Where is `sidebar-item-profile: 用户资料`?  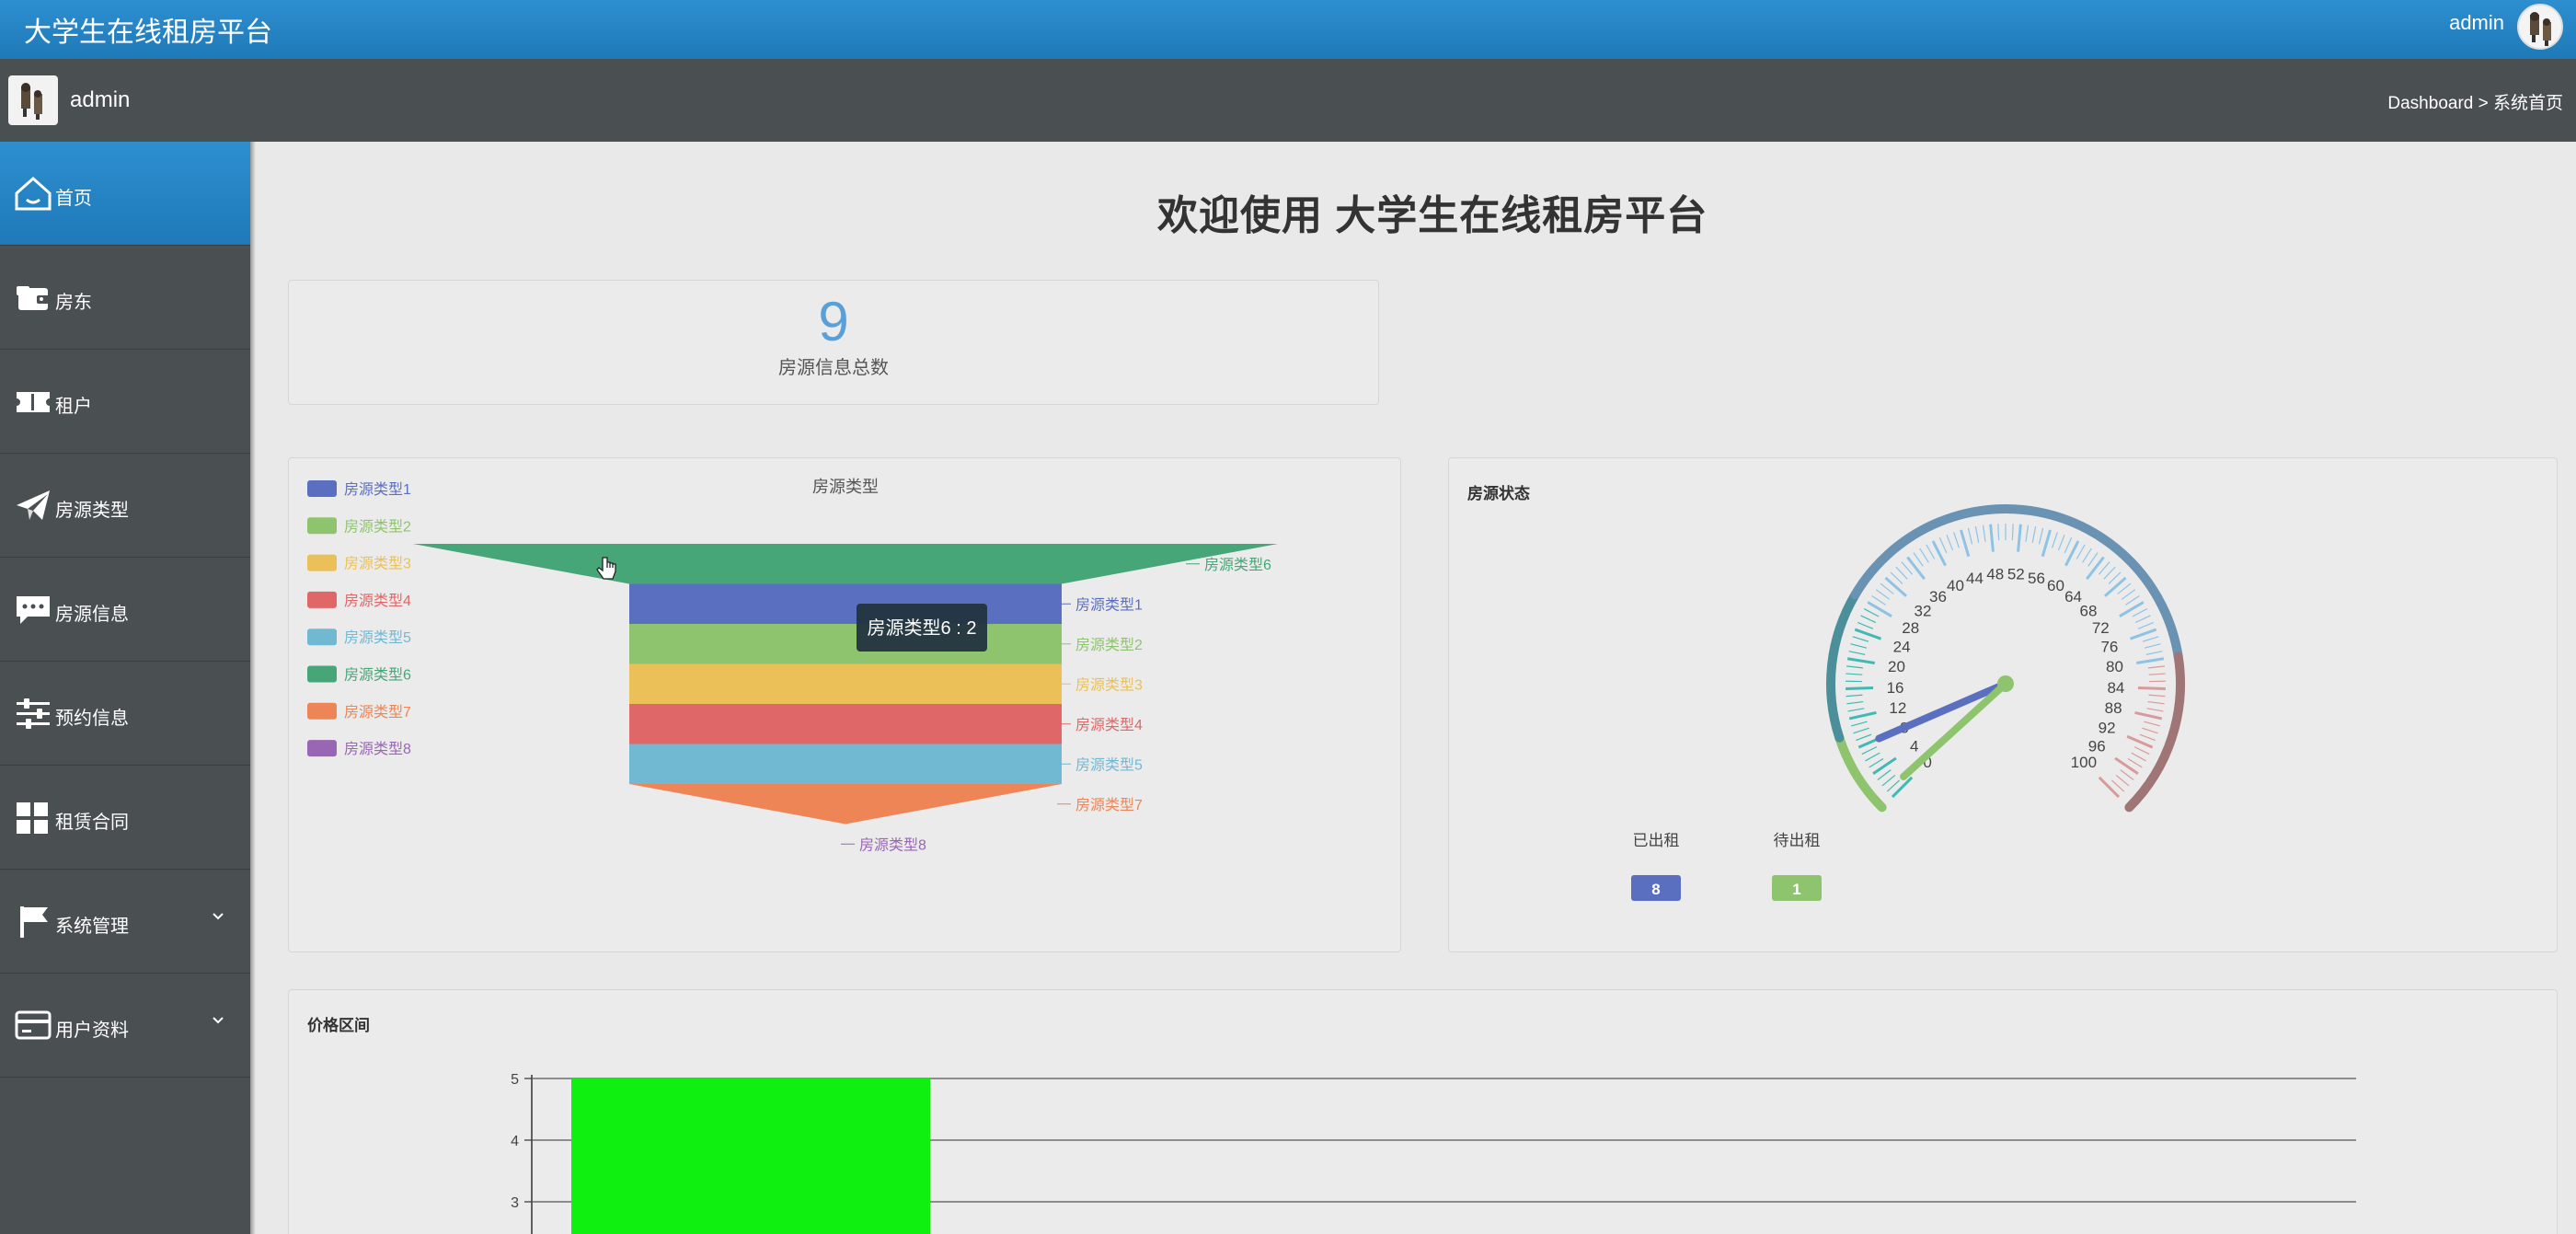
sidebar-item-profile: 用户资料 is located at coordinates (125, 1026).